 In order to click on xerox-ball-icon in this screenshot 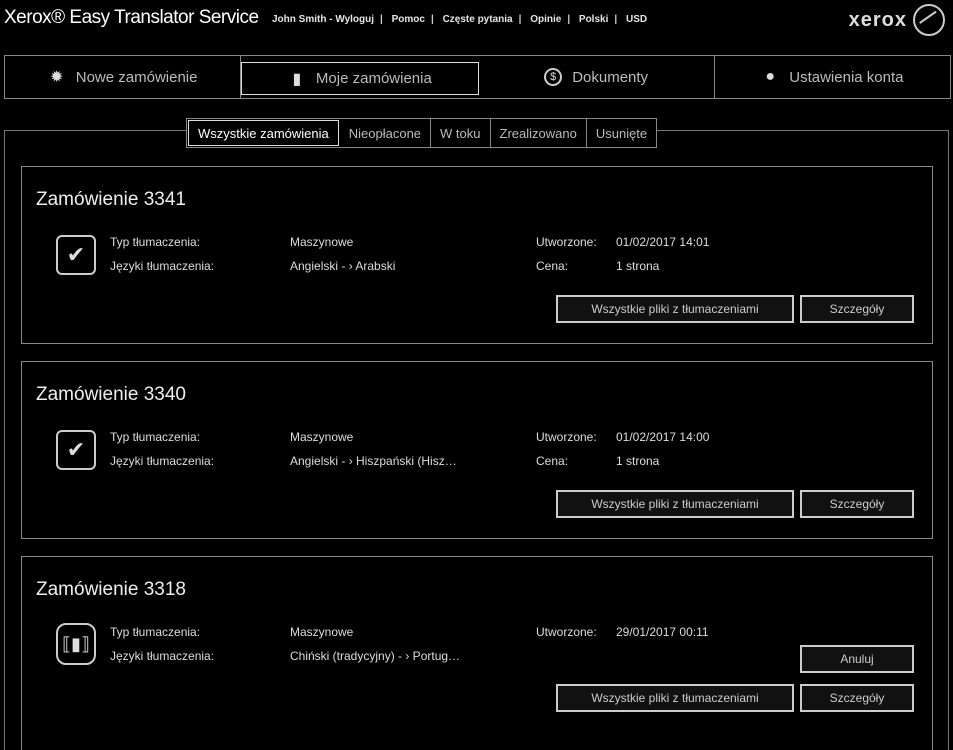, I will do `click(929, 20)`.